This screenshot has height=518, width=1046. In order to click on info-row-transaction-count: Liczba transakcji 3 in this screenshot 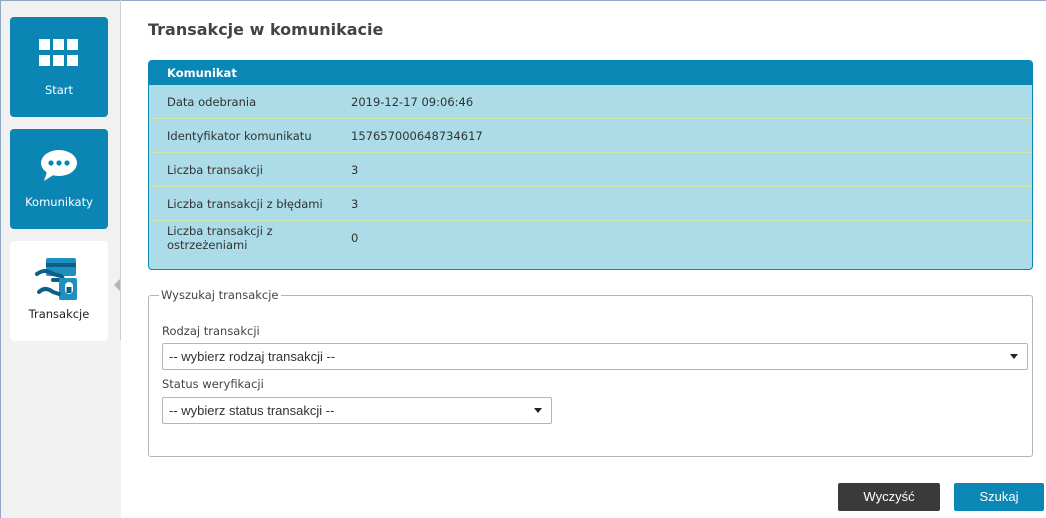, I will do `click(590, 170)`.